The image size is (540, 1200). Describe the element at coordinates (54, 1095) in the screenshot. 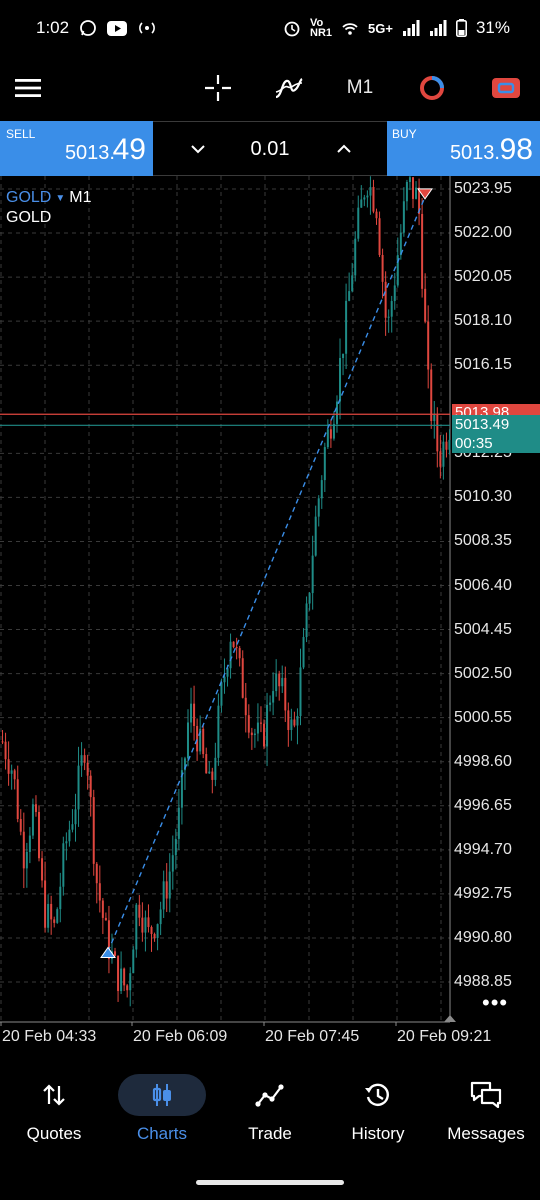

I see `quotes-icon` at that location.